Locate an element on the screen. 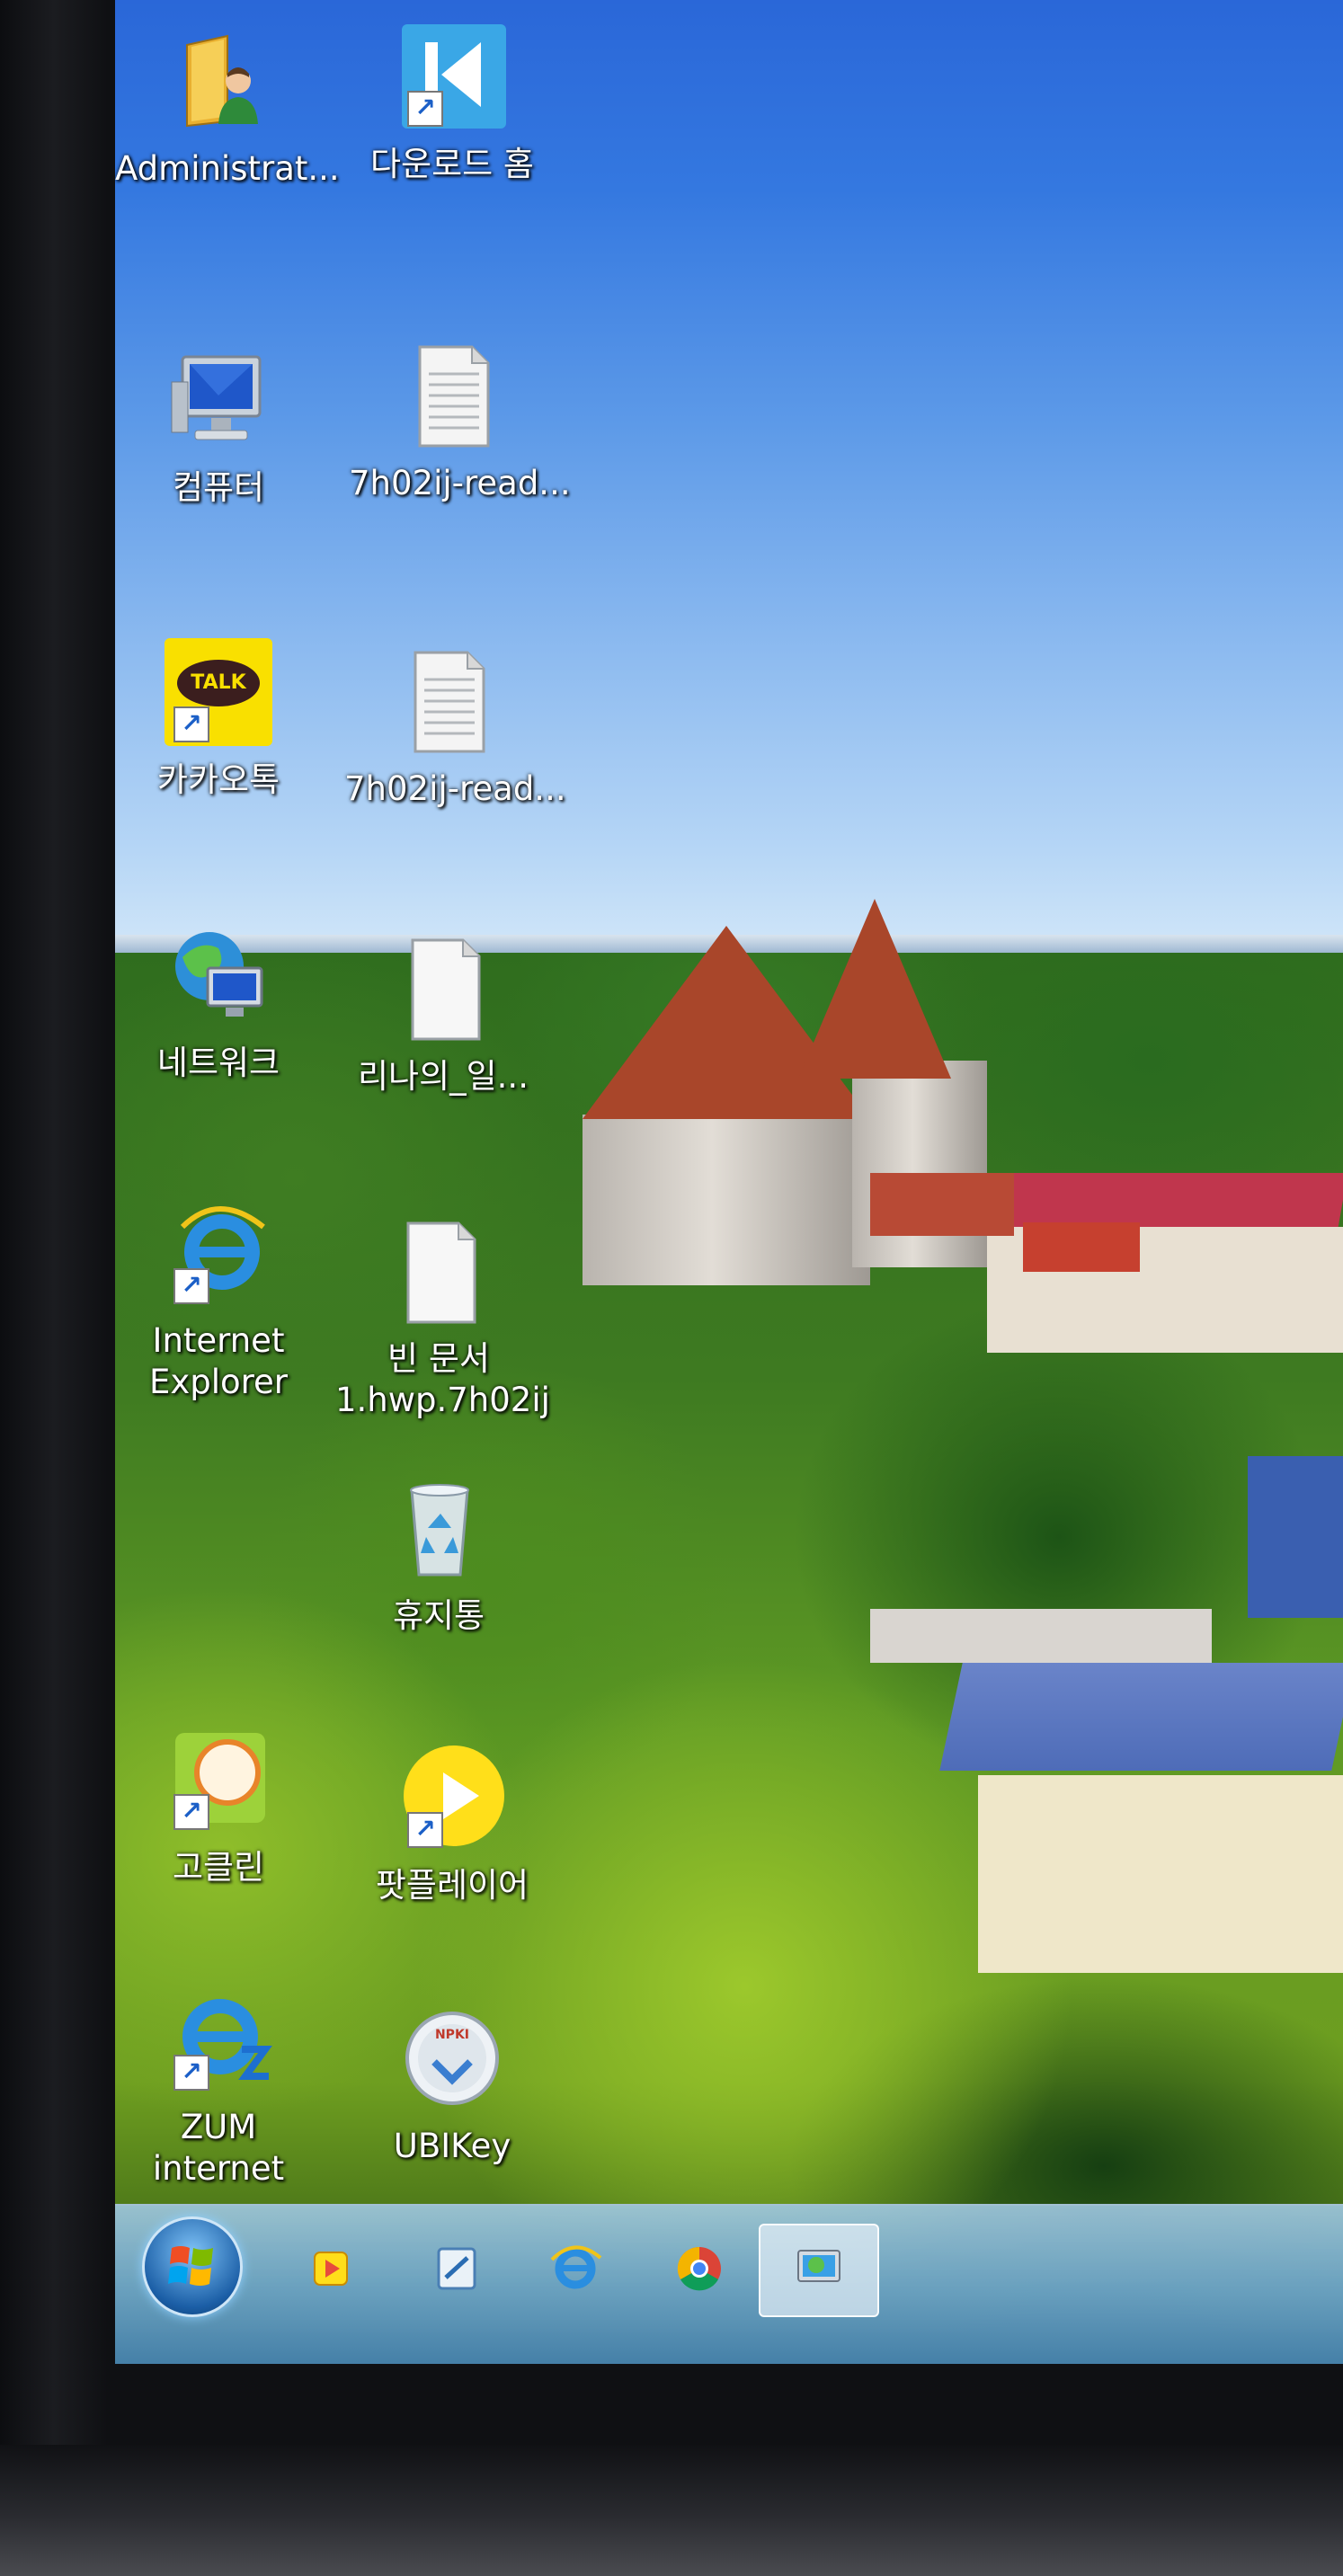 This screenshot has height=2576, width=1343. desktop-icon-recycle-bin: 휴지통 is located at coordinates (438, 1556).